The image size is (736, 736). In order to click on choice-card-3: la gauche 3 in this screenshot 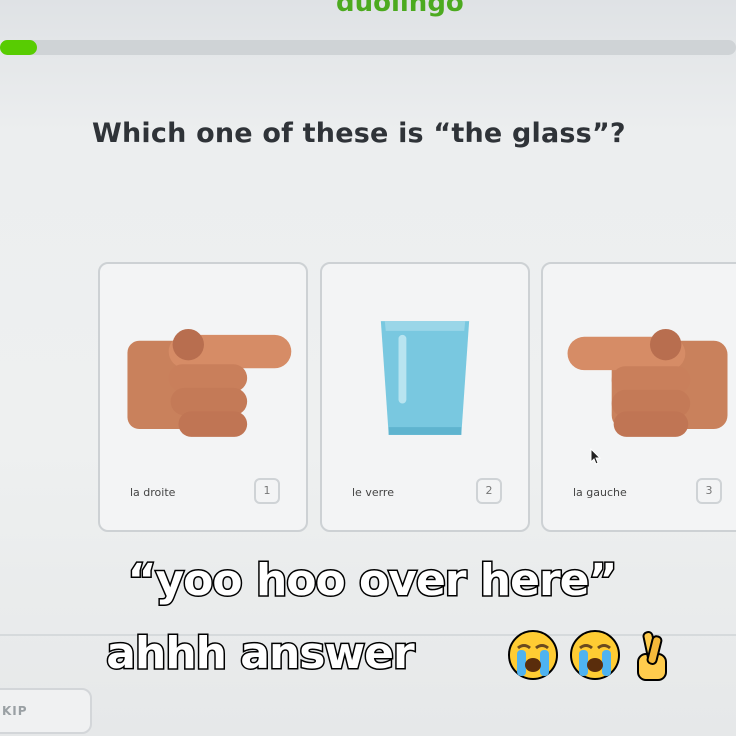, I will do `click(638, 397)`.